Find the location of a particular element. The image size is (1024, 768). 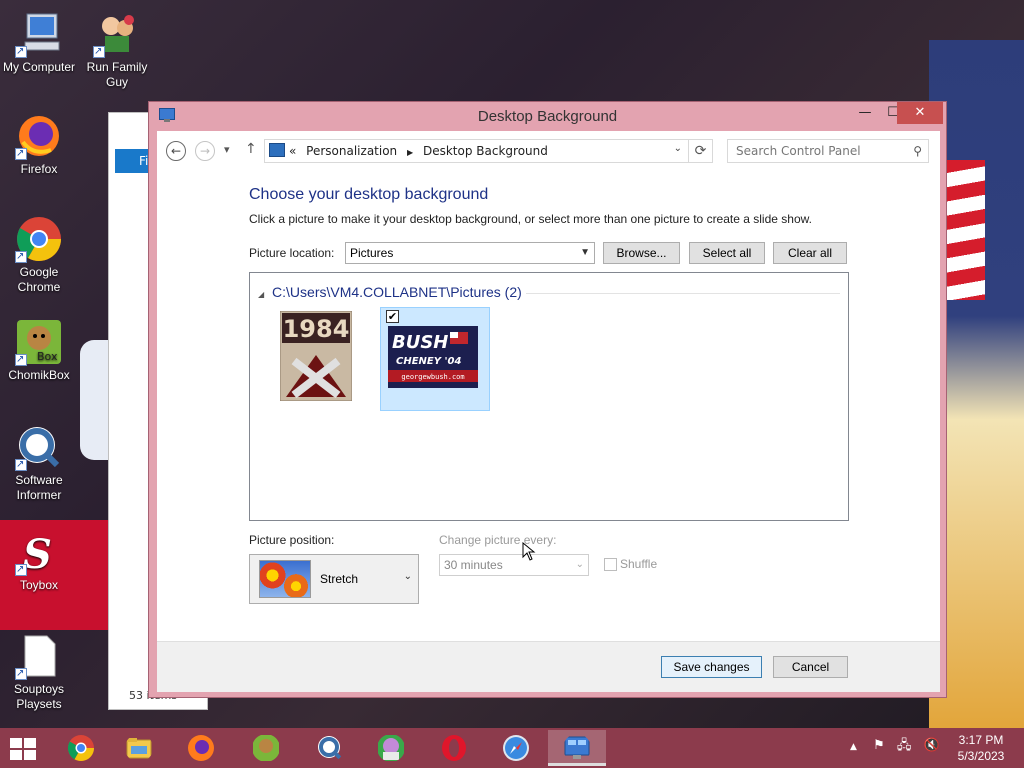

taskbar-chrome is located at coordinates (81, 748).